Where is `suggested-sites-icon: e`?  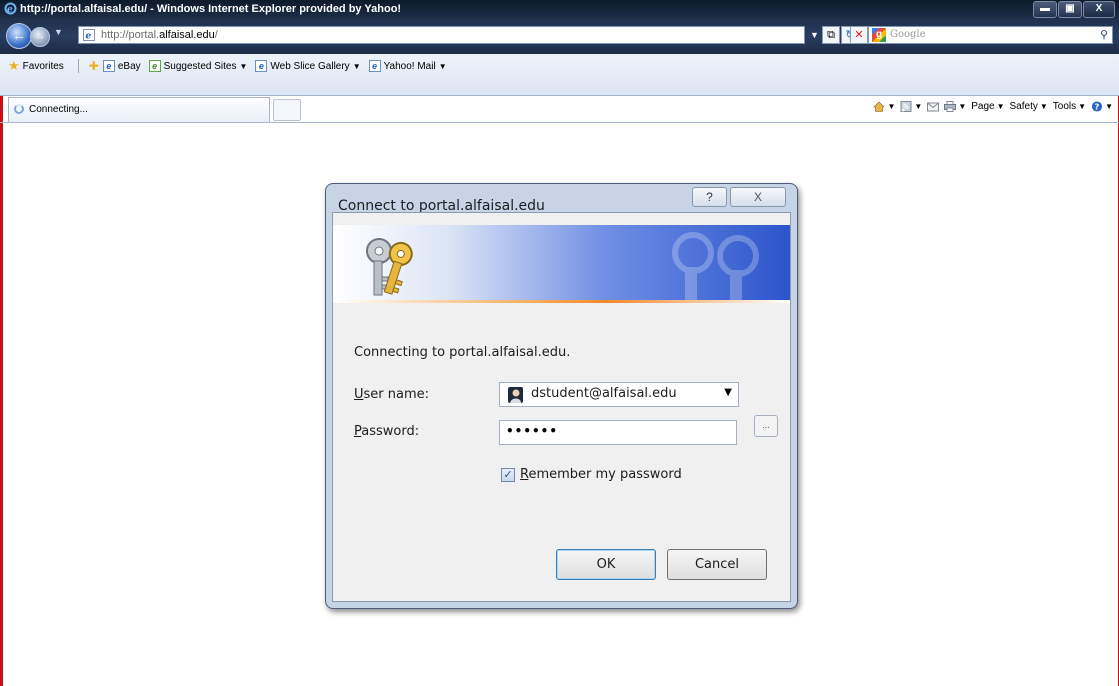 suggested-sites-icon: e is located at coordinates (154, 66).